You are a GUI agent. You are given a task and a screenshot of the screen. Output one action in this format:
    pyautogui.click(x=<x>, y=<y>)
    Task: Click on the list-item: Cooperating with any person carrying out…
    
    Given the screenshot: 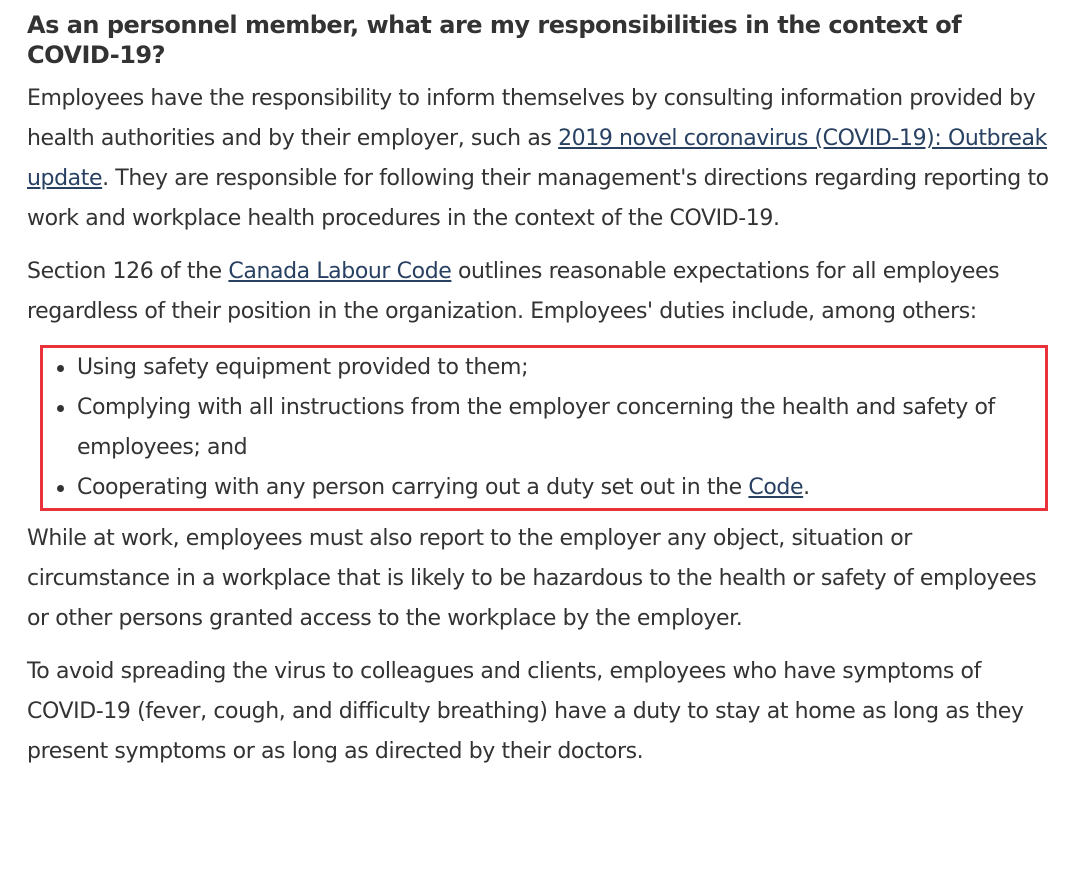 What is the action you would take?
    pyautogui.click(x=543, y=488)
    